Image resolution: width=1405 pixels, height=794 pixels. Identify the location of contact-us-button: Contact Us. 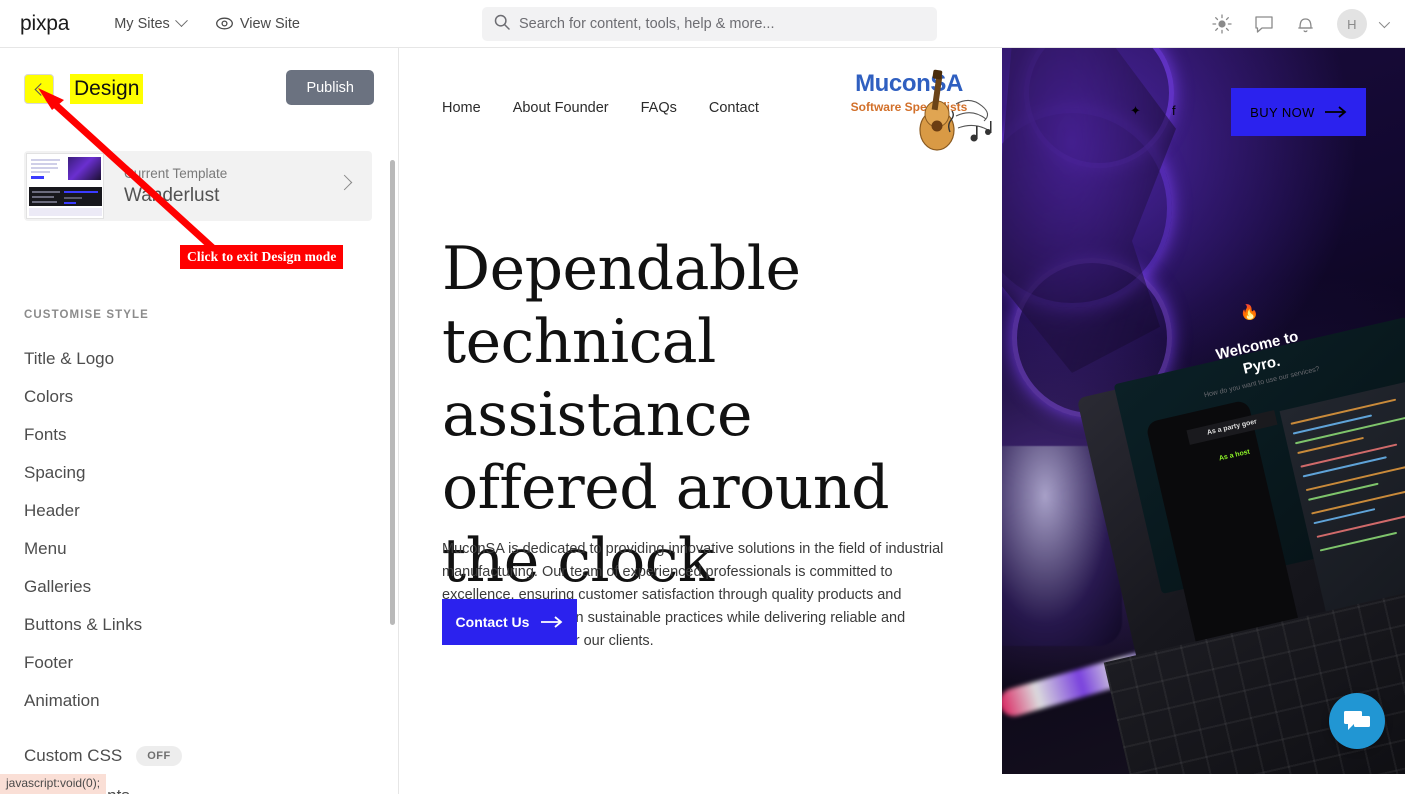
(509, 622).